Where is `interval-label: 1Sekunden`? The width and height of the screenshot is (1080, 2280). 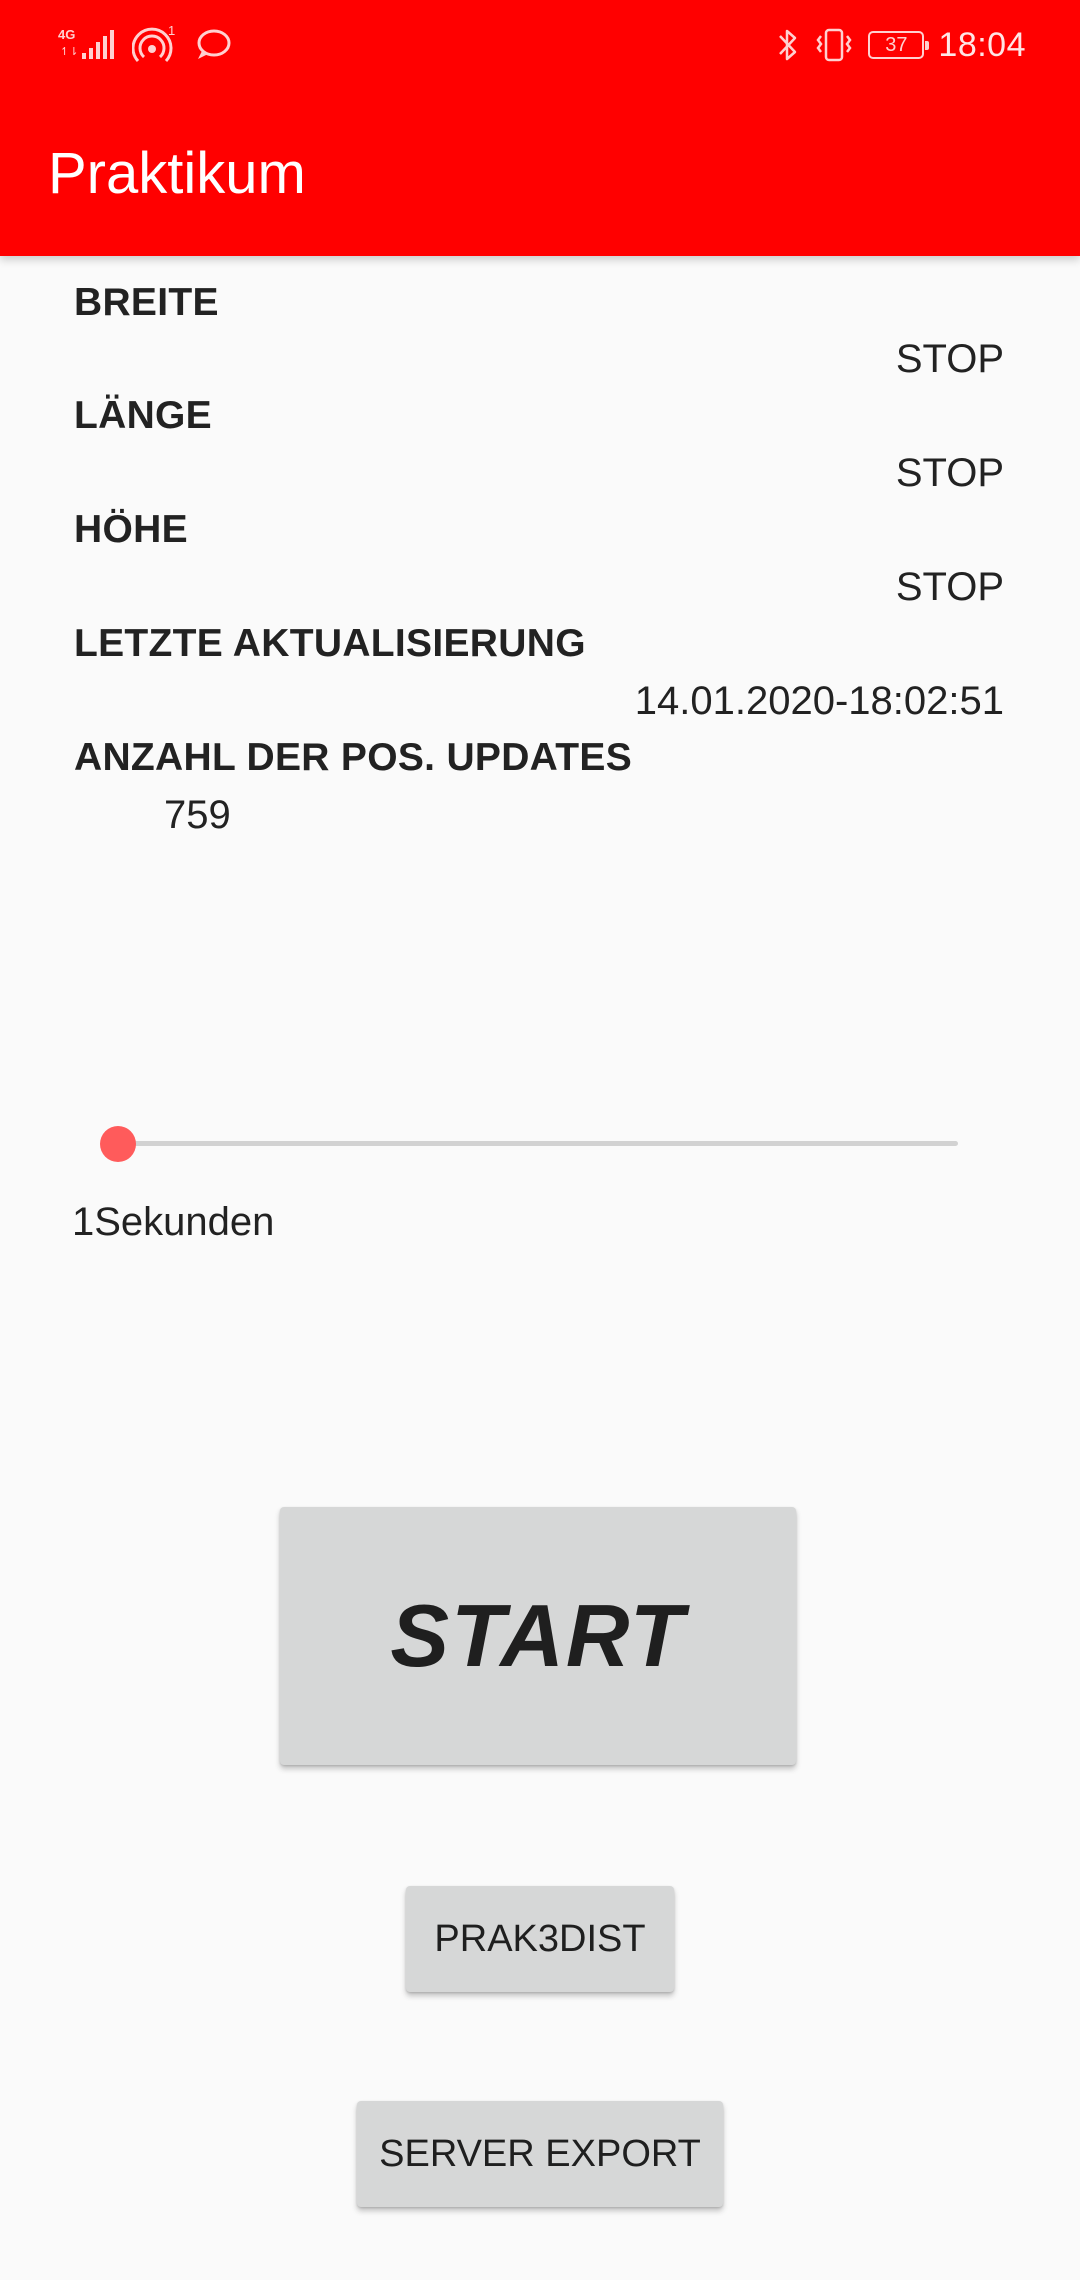
interval-label: 1Sekunden is located at coordinates (173, 1222).